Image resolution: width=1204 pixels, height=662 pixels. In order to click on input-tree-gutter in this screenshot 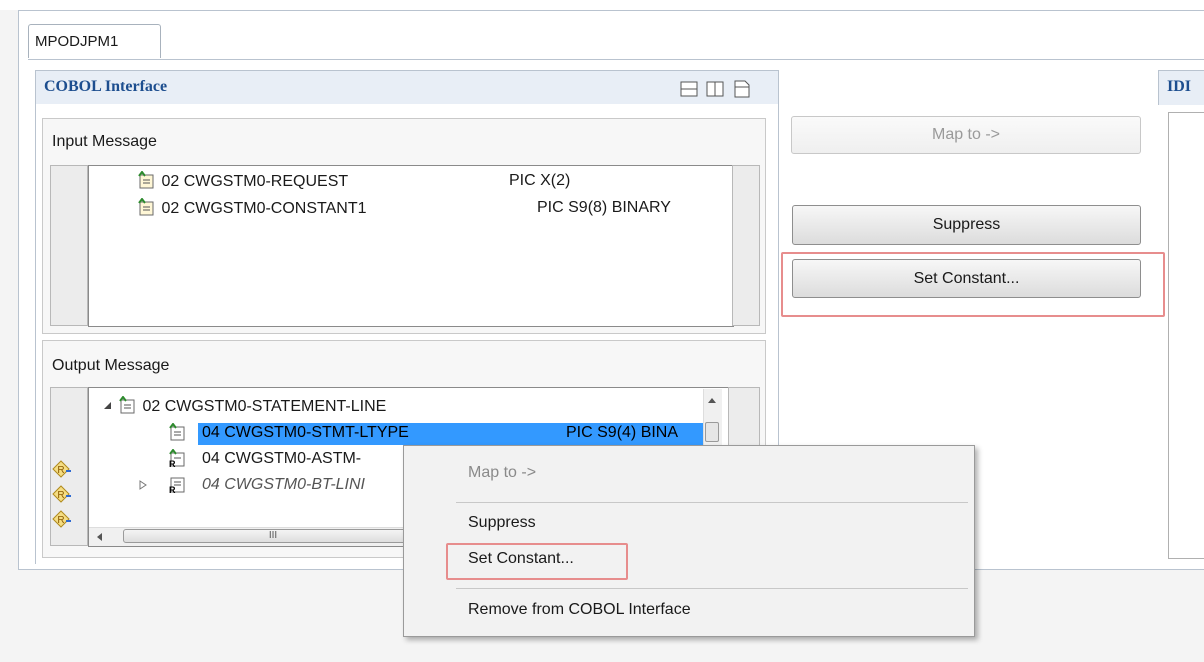, I will do `click(69, 245)`.